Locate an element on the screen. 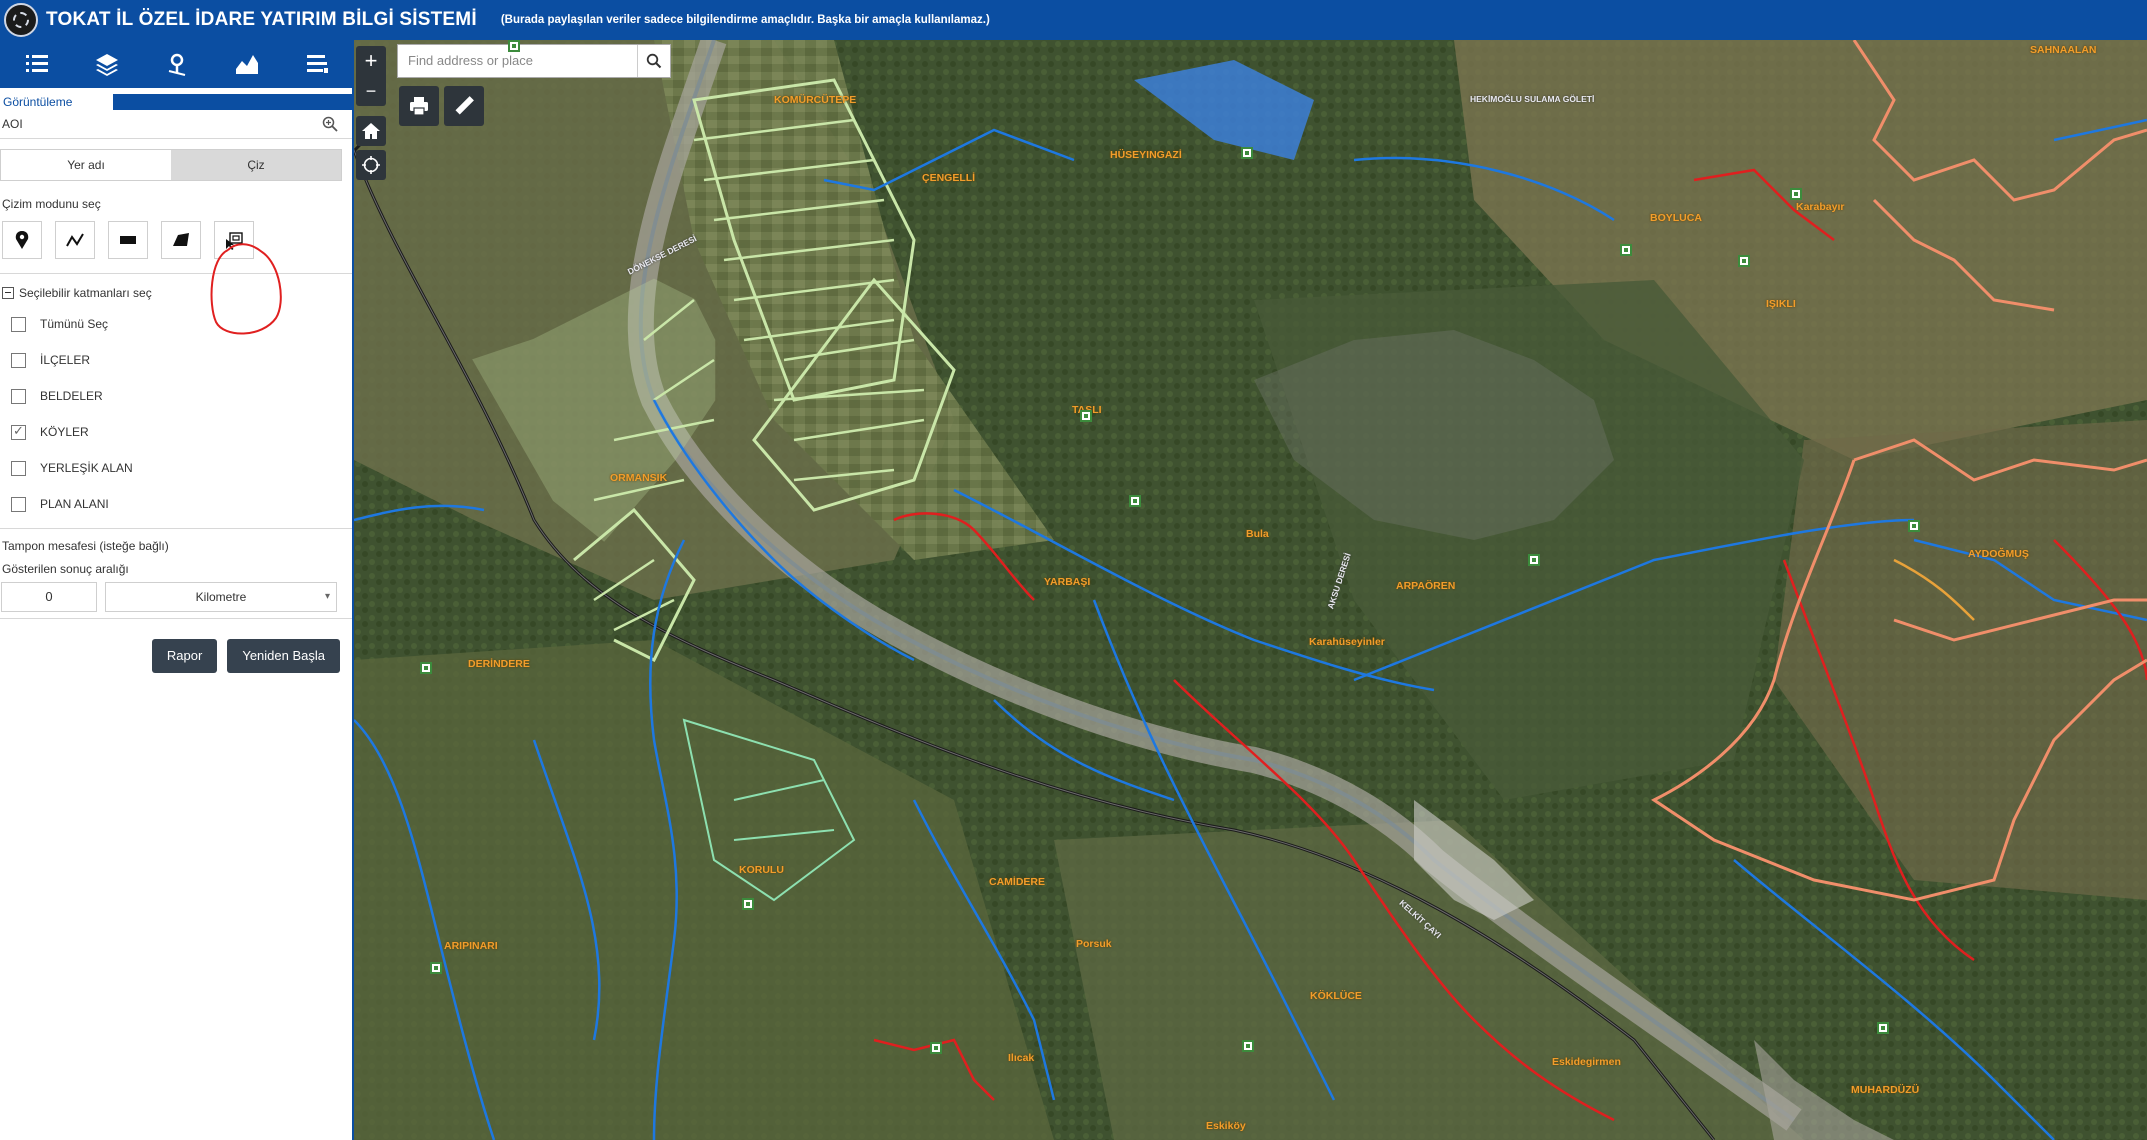 The image size is (2147, 1140). point-icon is located at coordinates (22, 240).